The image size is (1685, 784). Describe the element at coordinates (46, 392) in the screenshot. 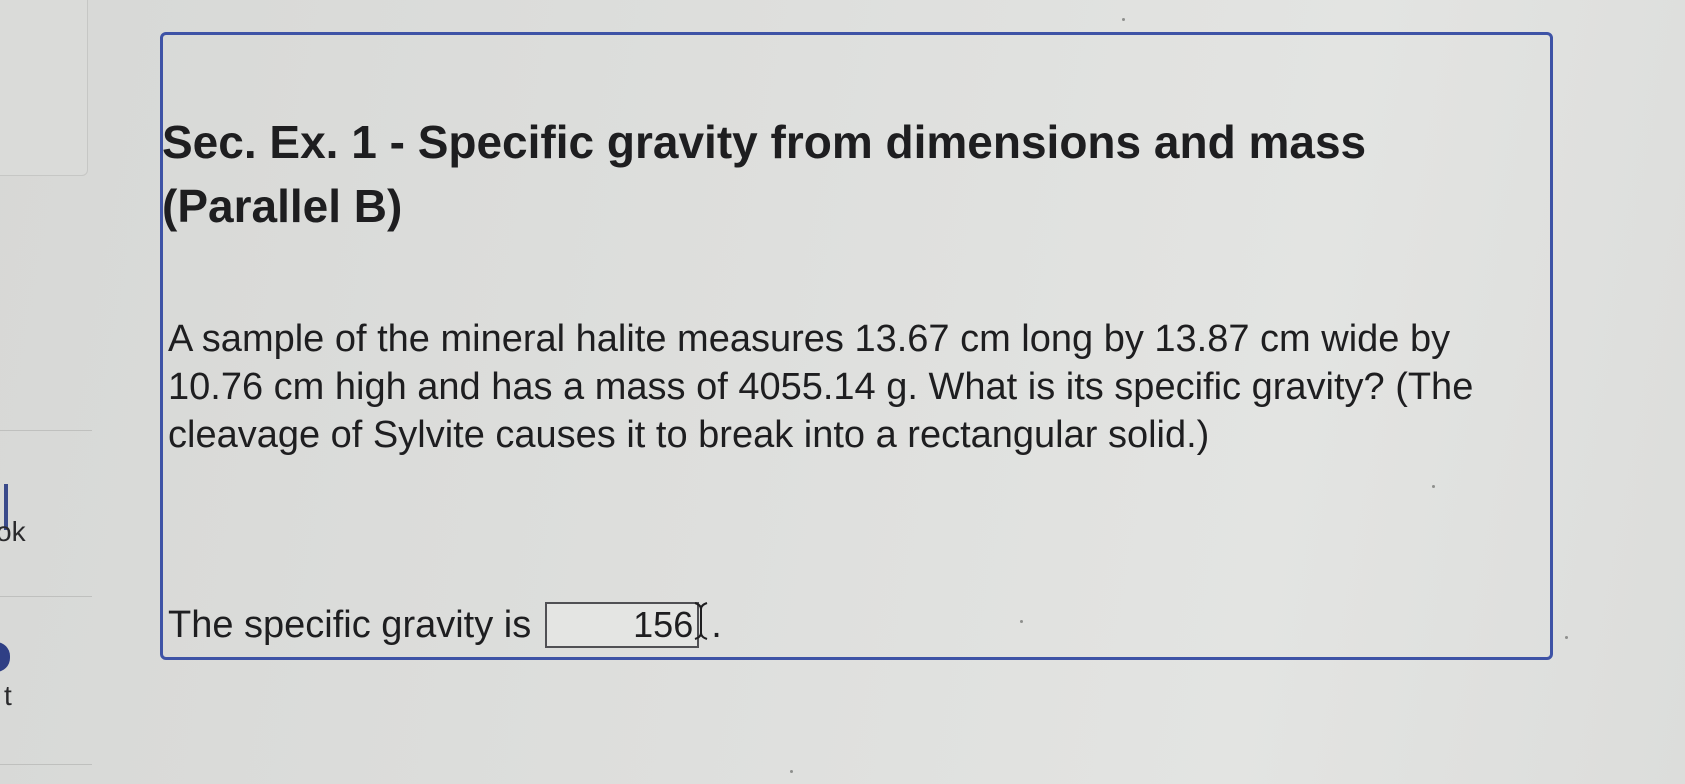

I see `left-sidebar: ok t` at that location.